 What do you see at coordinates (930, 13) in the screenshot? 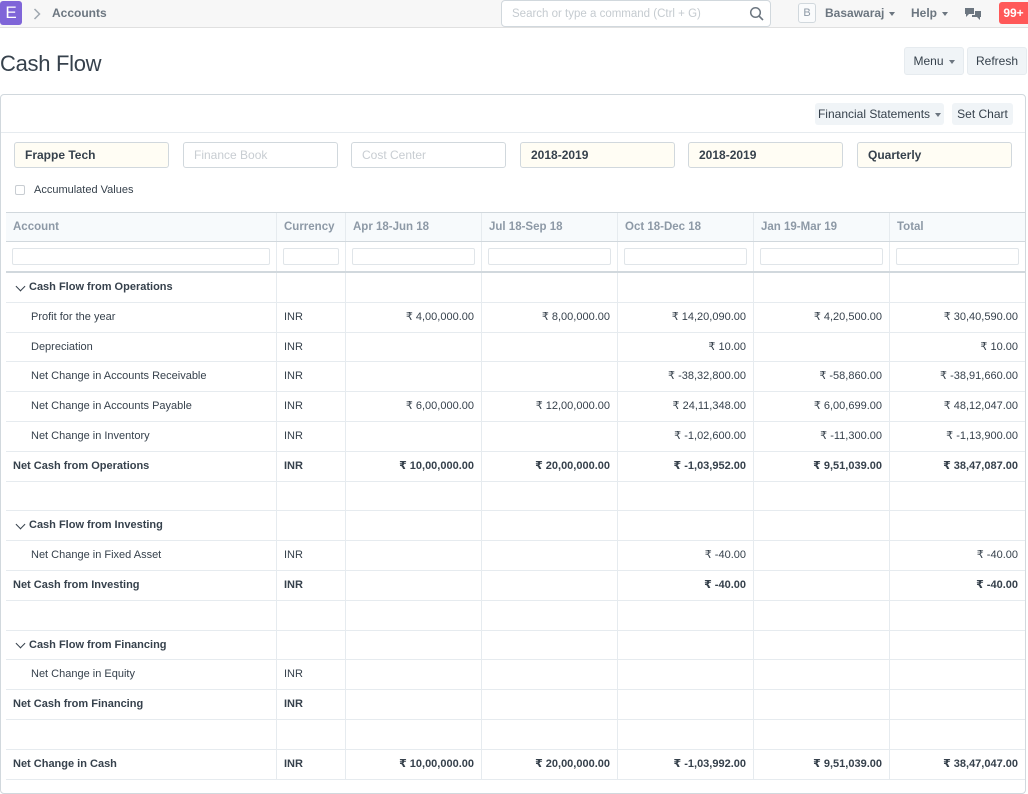
I see `help-menu: Help` at bounding box center [930, 13].